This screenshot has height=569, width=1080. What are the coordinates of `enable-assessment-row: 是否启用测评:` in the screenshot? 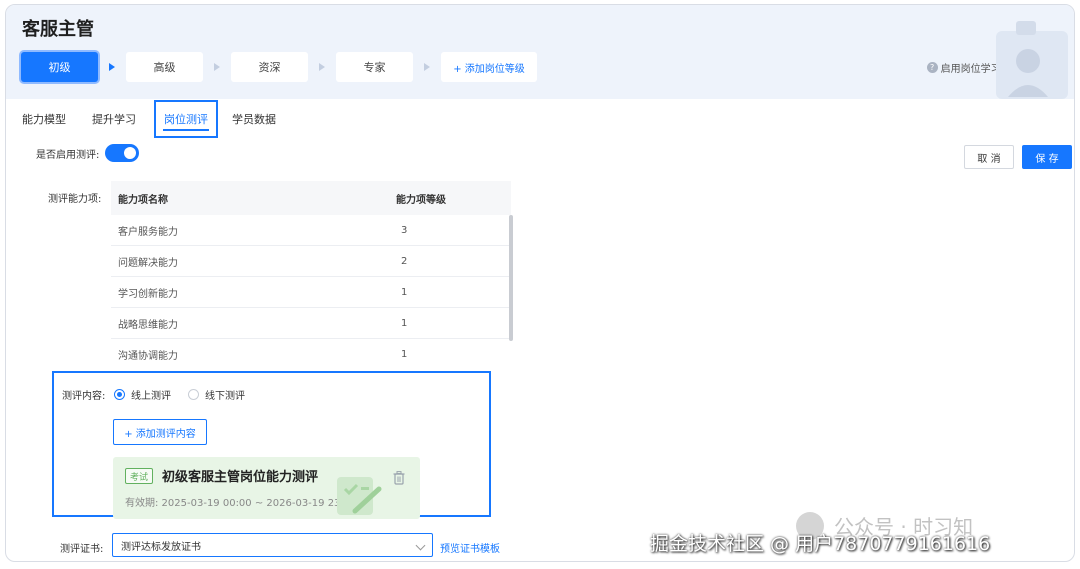 It's located at (88, 153).